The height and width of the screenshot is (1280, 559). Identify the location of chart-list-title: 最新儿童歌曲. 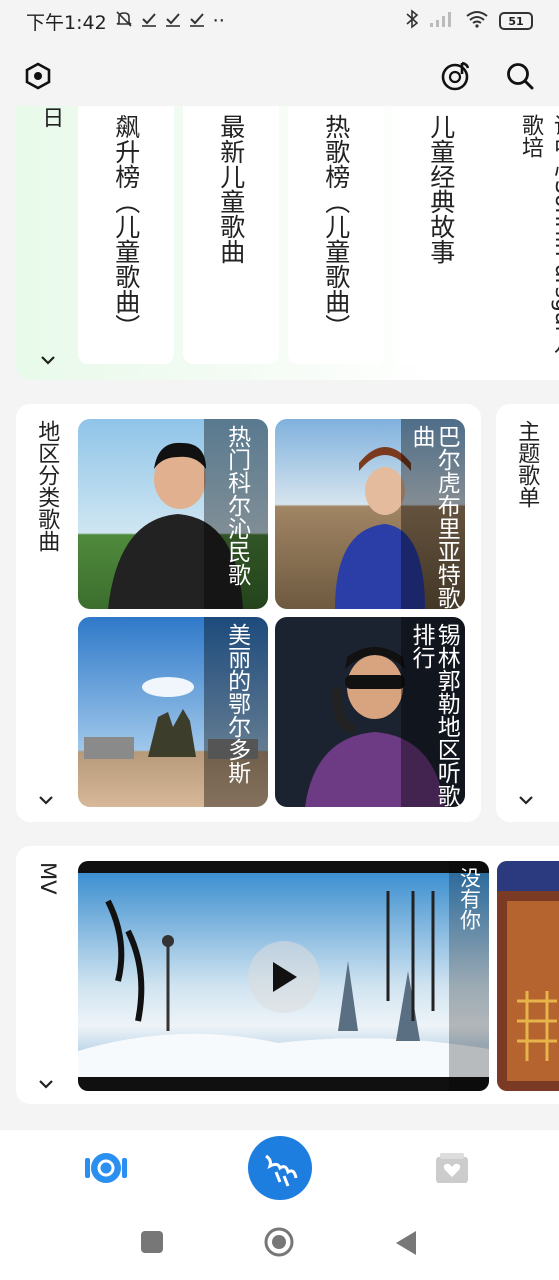
(231, 189).